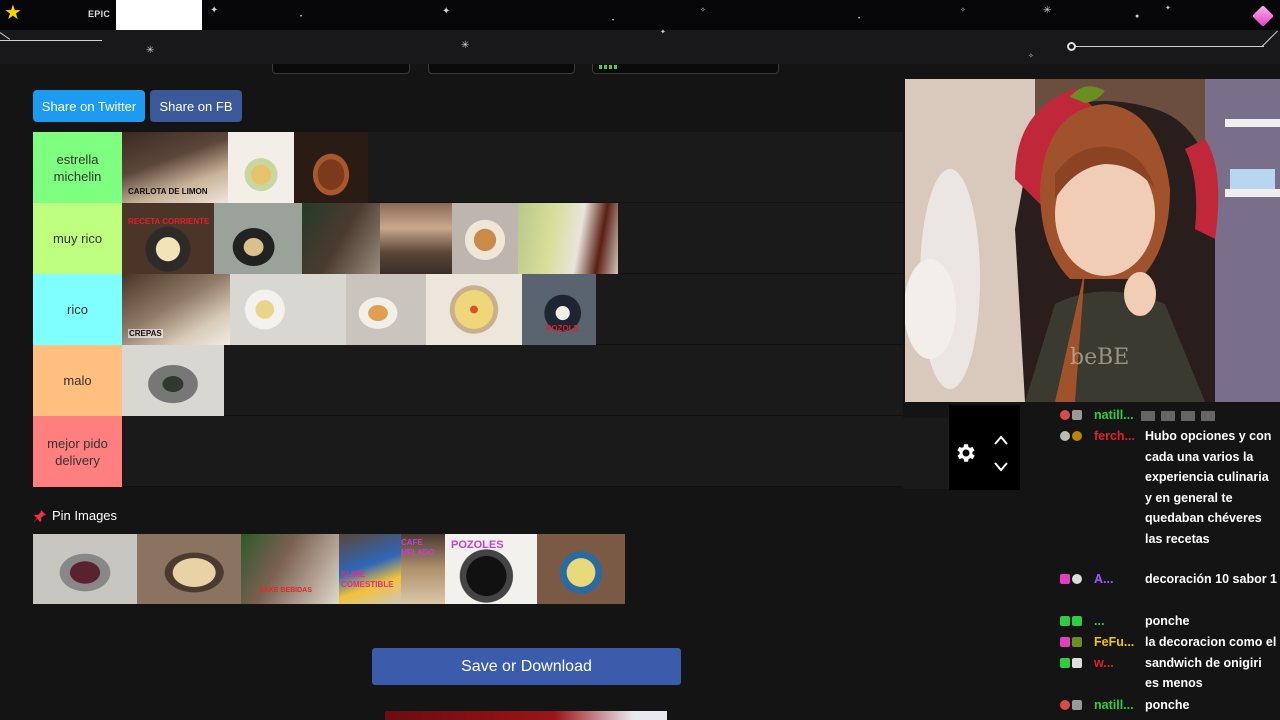 The height and width of the screenshot is (720, 1280). Describe the element at coordinates (1071, 46) in the screenshot. I see `overlay-dot` at that location.